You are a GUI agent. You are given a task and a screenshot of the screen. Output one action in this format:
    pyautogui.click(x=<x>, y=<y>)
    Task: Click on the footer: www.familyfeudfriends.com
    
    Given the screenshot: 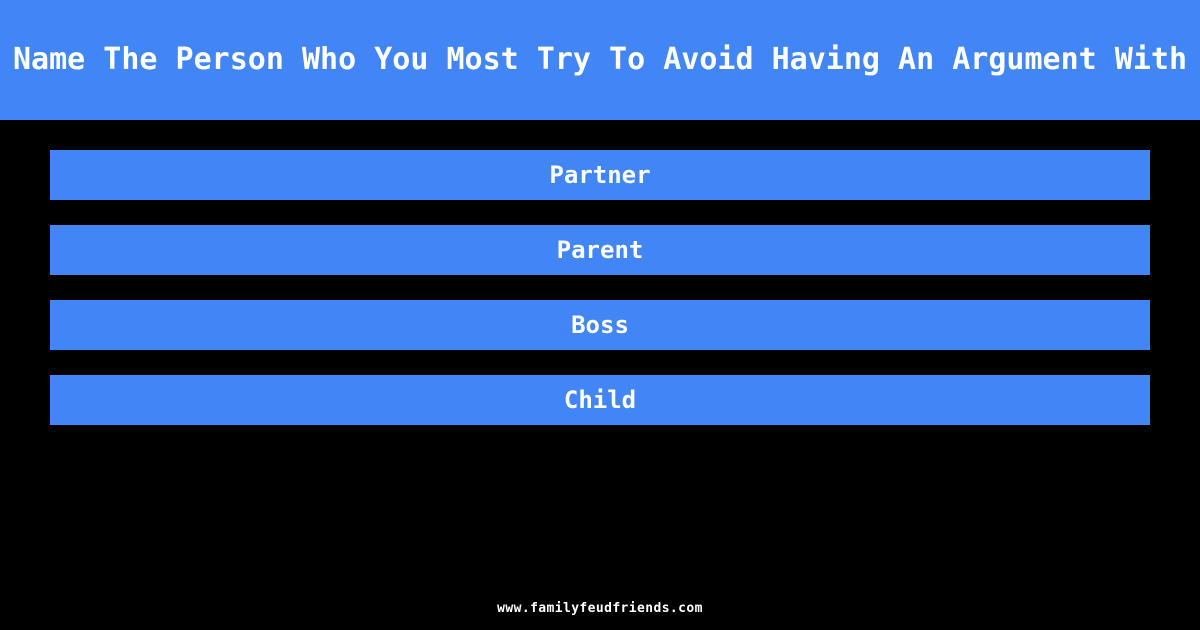 What is the action you would take?
    pyautogui.click(x=600, y=608)
    